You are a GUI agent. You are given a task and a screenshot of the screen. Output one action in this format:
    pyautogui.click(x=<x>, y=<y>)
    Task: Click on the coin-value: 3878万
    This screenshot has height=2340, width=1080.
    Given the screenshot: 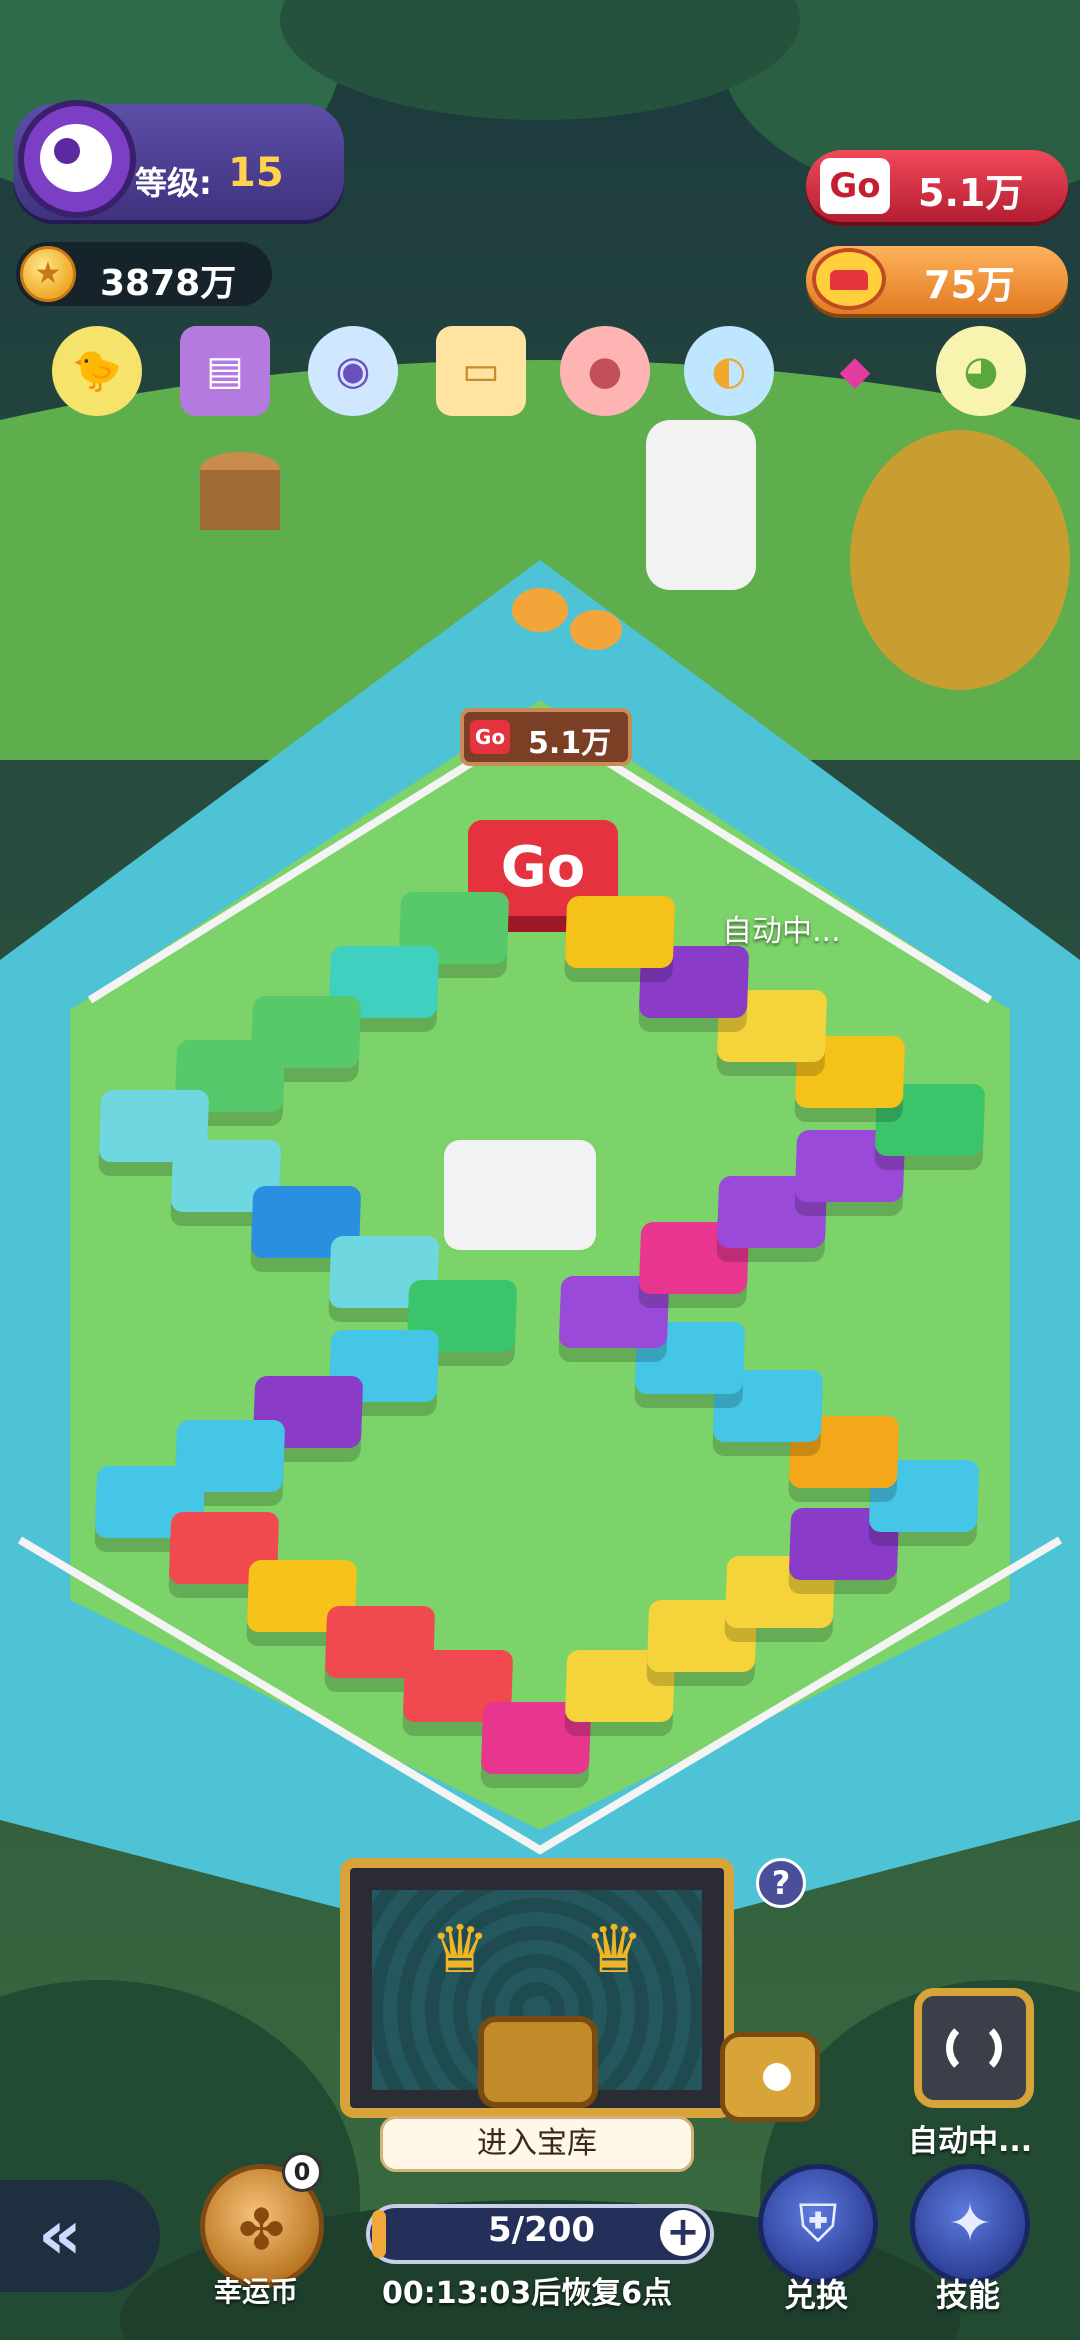 What is the action you would take?
    pyautogui.click(x=168, y=283)
    